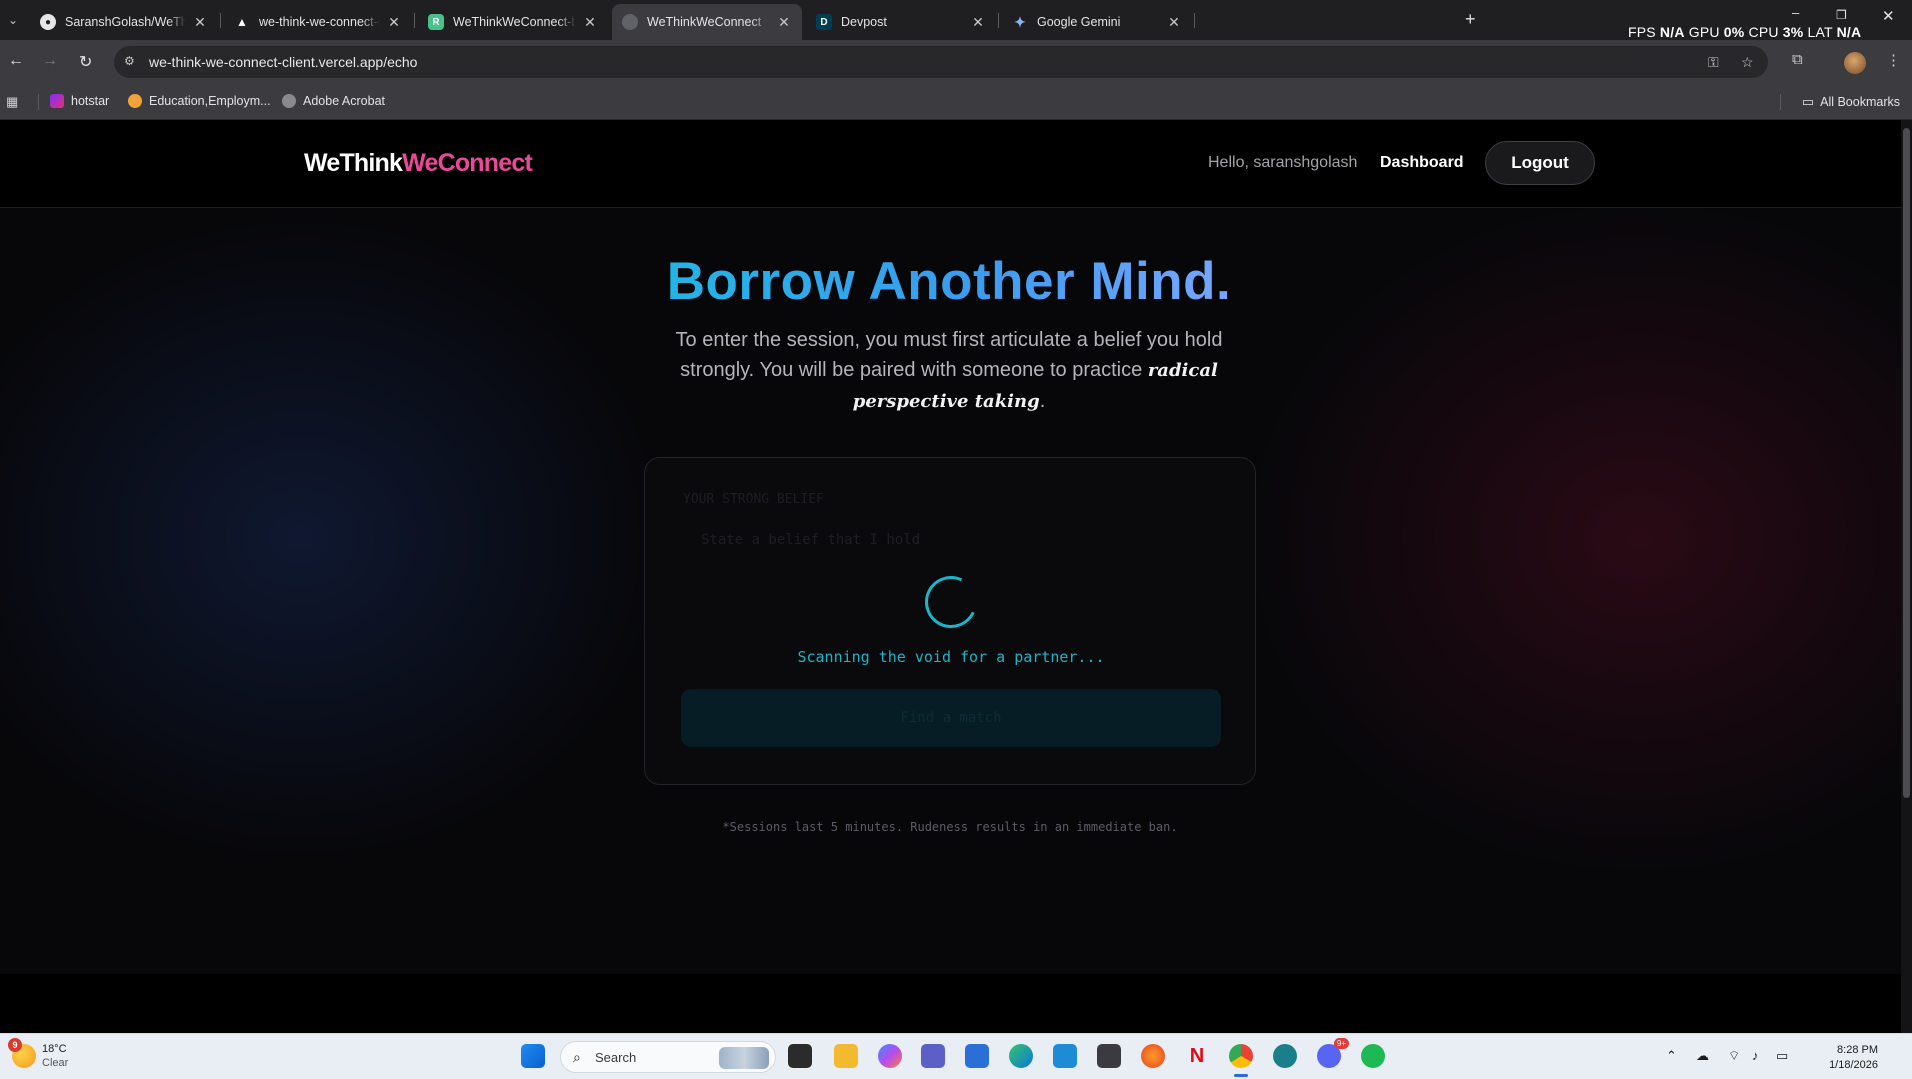  I want to click on search-highlight-image, so click(744, 1058).